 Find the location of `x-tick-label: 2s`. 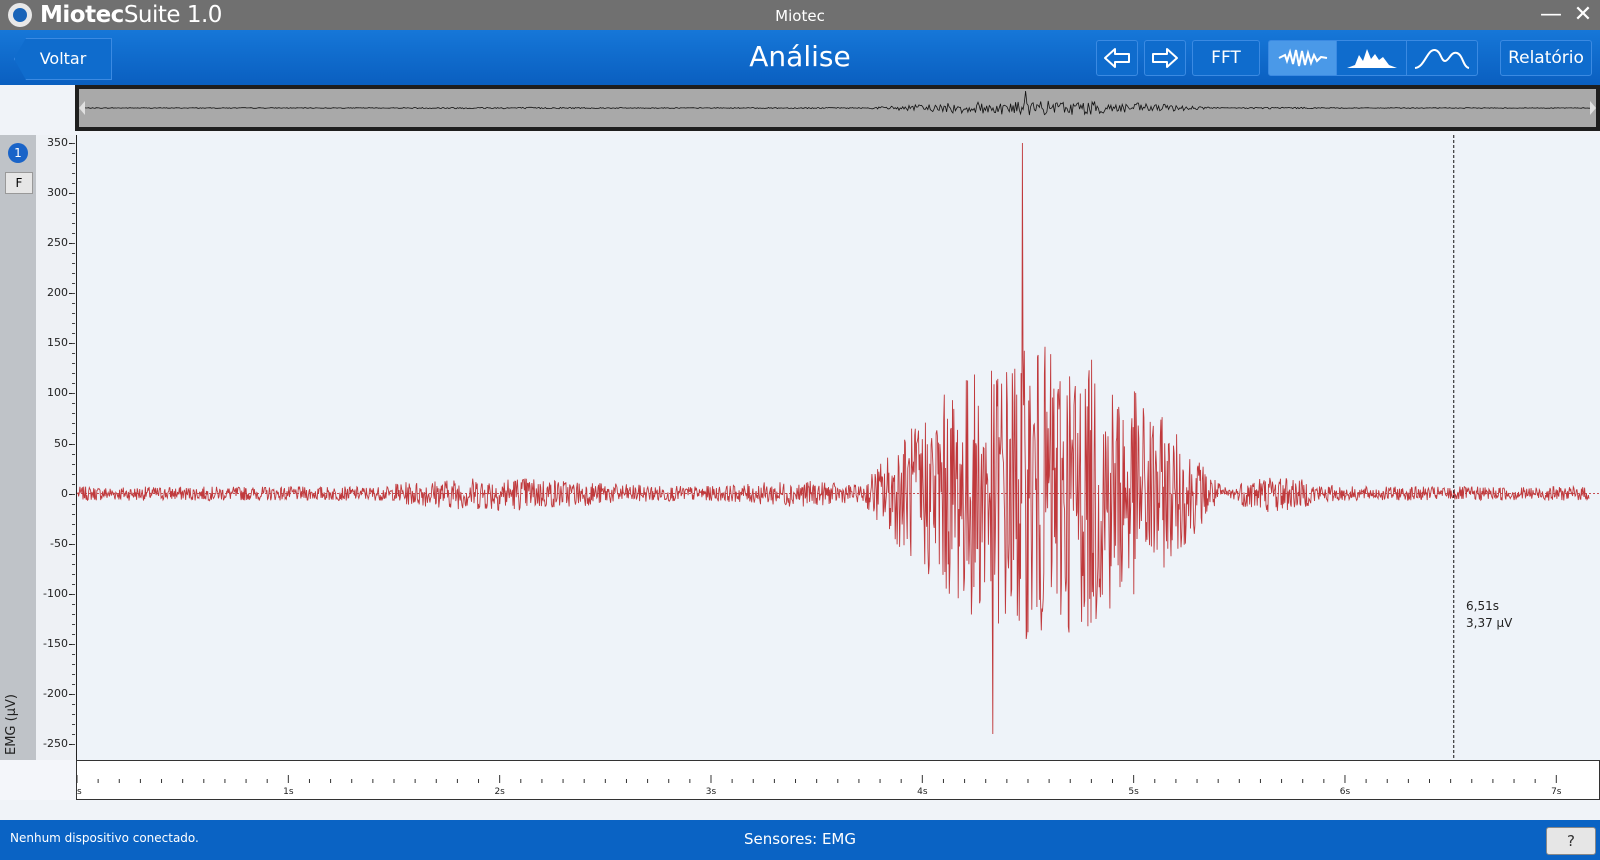

x-tick-label: 2s is located at coordinates (499, 792).